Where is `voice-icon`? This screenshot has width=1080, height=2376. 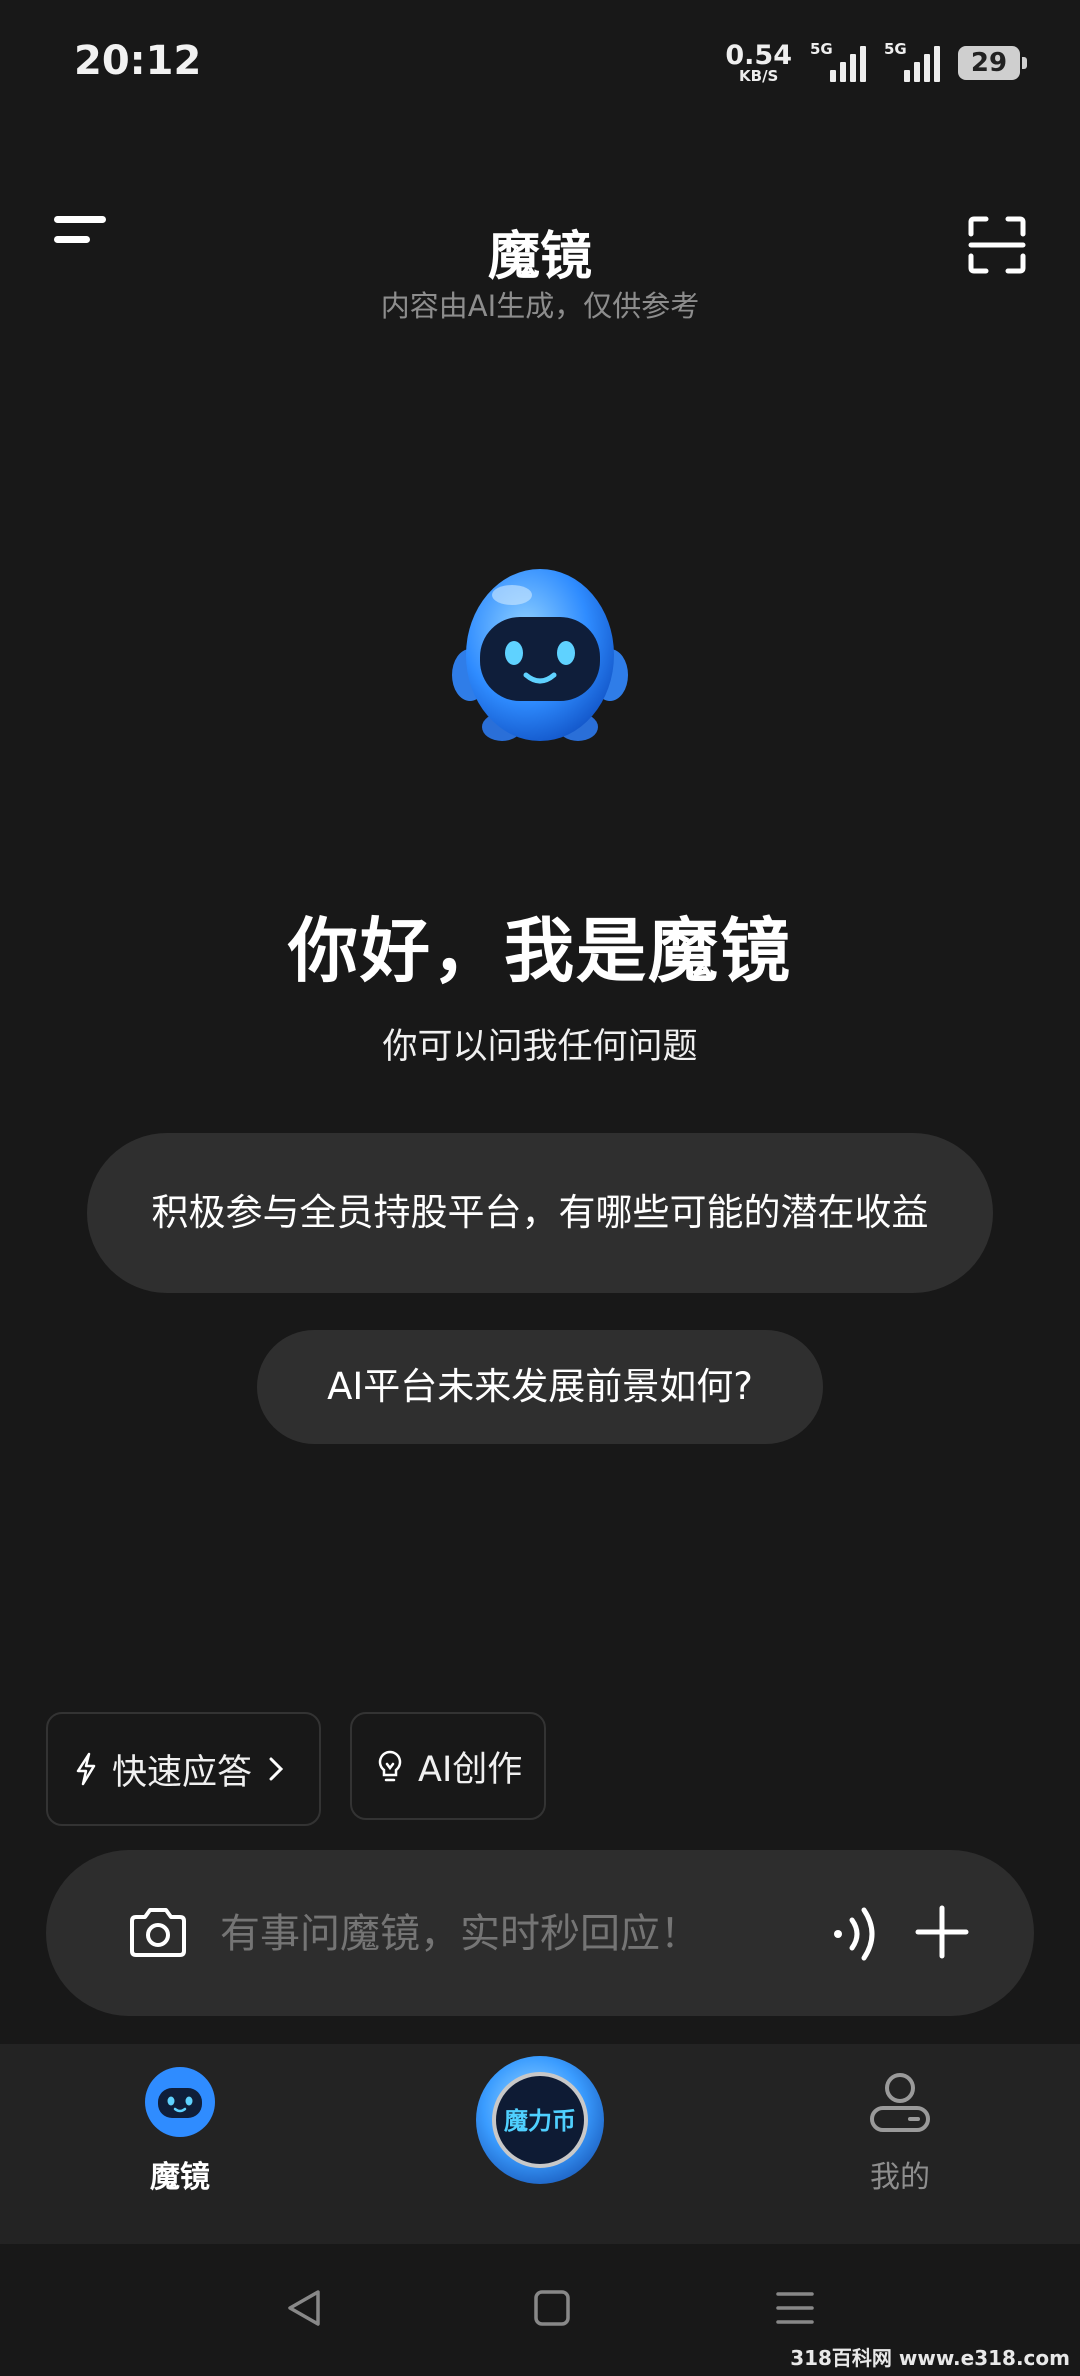 voice-icon is located at coordinates (858, 1934).